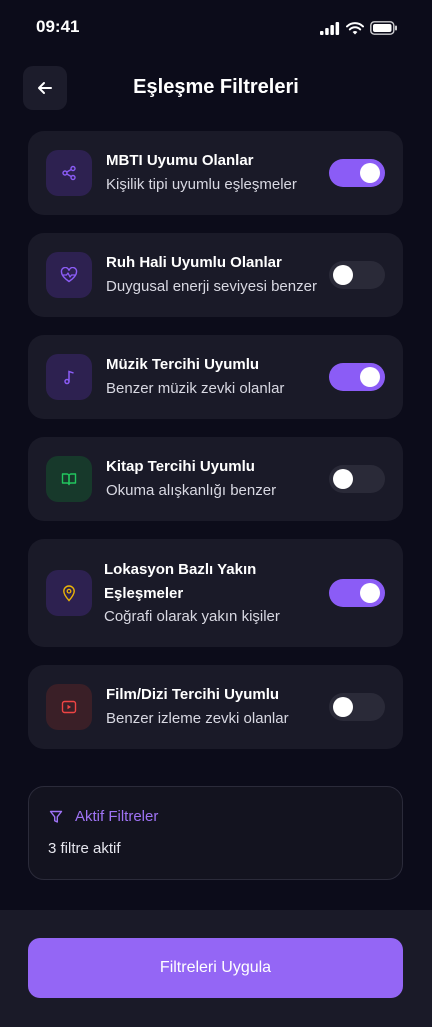  I want to click on toggle-music, so click(357, 377).